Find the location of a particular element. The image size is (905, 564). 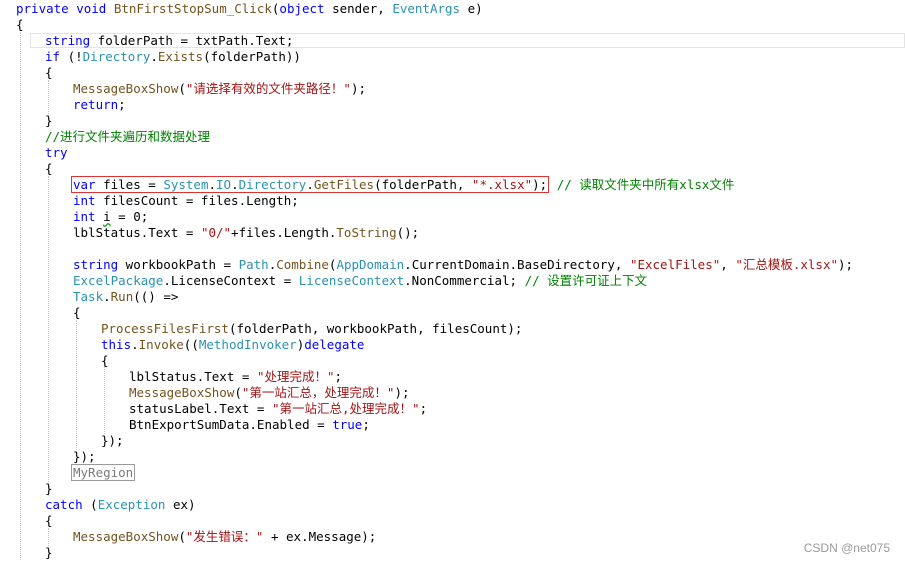

code-line: if (!Directory.Exists(folderPath)) is located at coordinates (173, 57).